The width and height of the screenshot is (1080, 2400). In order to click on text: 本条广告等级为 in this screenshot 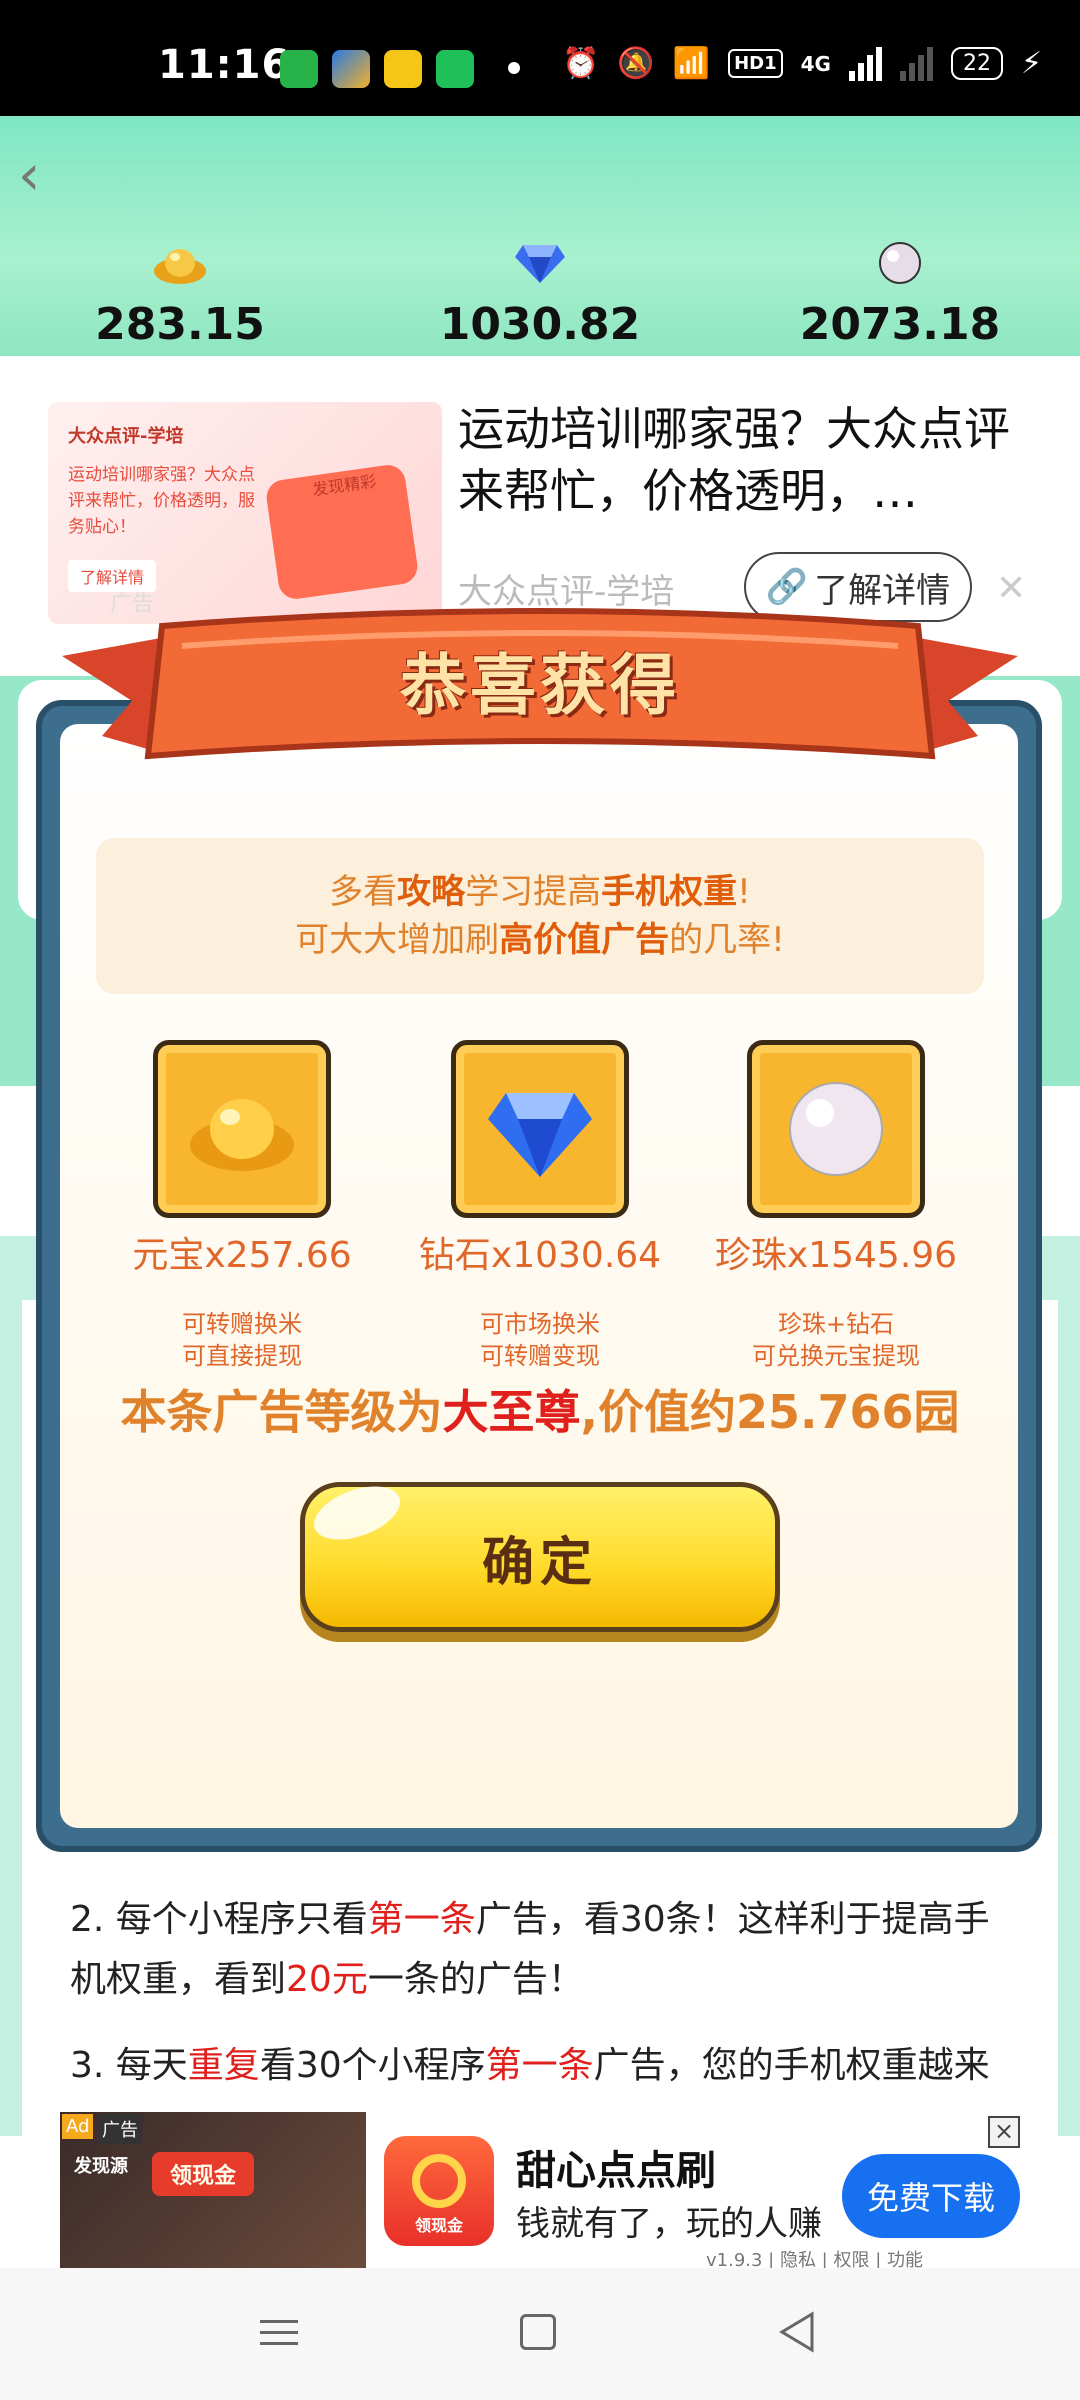, I will do `click(281, 1412)`.